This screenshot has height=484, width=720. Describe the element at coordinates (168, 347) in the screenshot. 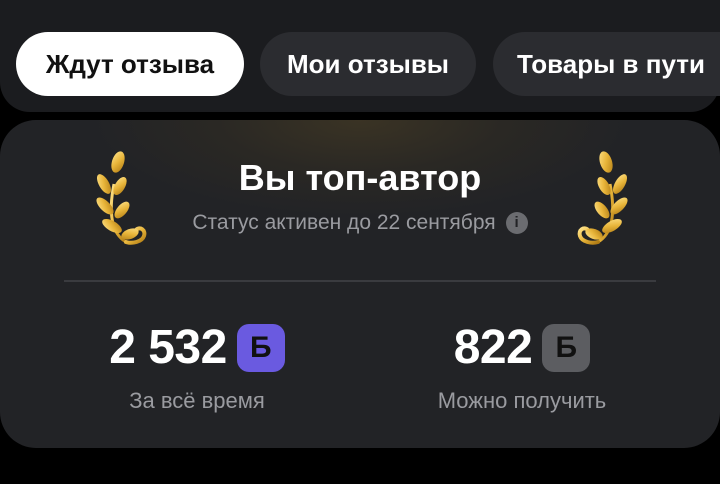

I see `stat-value: 2 532` at that location.